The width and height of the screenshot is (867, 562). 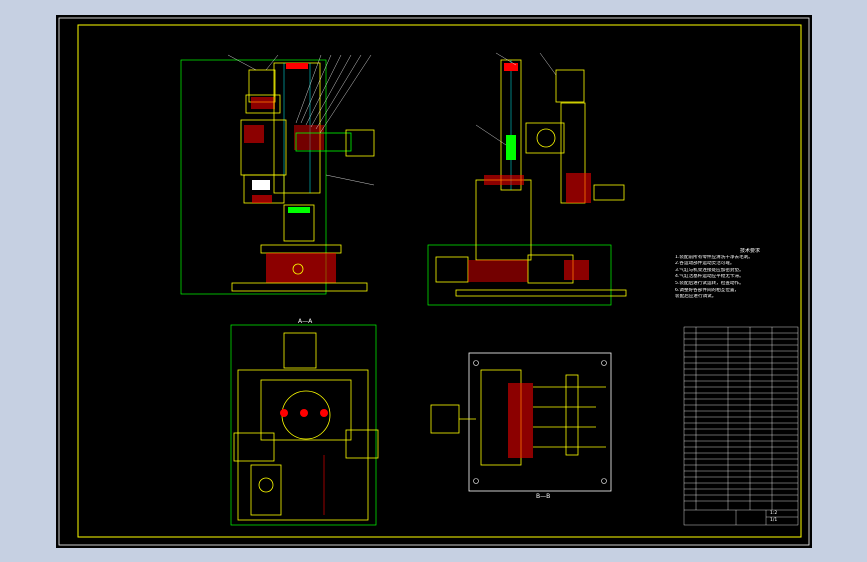 What do you see at coordinates (305, 321) in the screenshot?
I see `view-label-a: A—A` at bounding box center [305, 321].